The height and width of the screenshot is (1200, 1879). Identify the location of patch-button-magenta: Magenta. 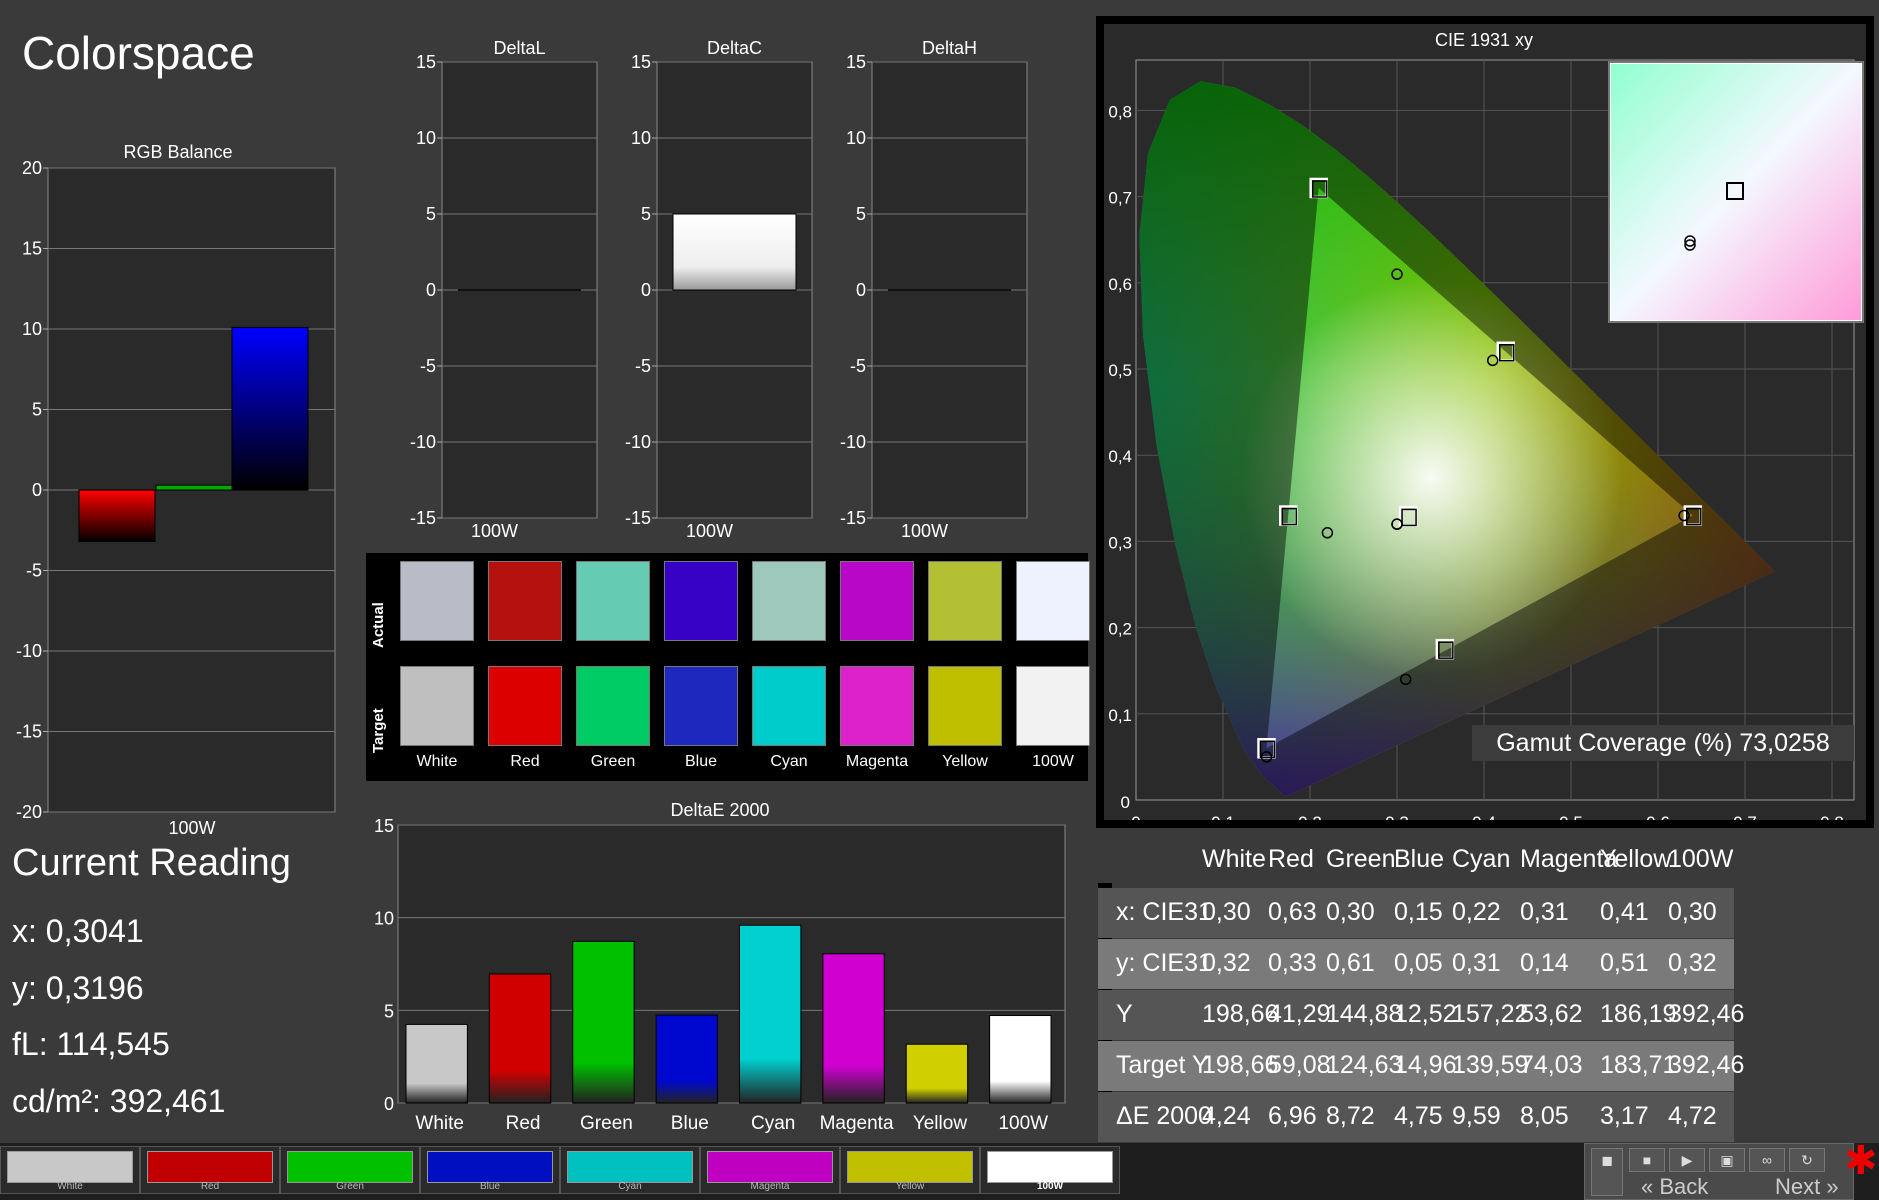
(770, 1170).